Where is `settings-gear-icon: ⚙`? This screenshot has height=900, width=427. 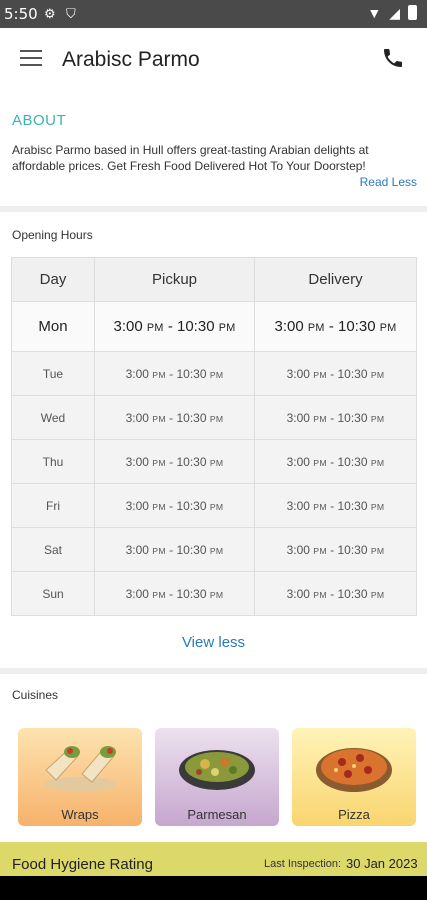 settings-gear-icon: ⚙ is located at coordinates (50, 13).